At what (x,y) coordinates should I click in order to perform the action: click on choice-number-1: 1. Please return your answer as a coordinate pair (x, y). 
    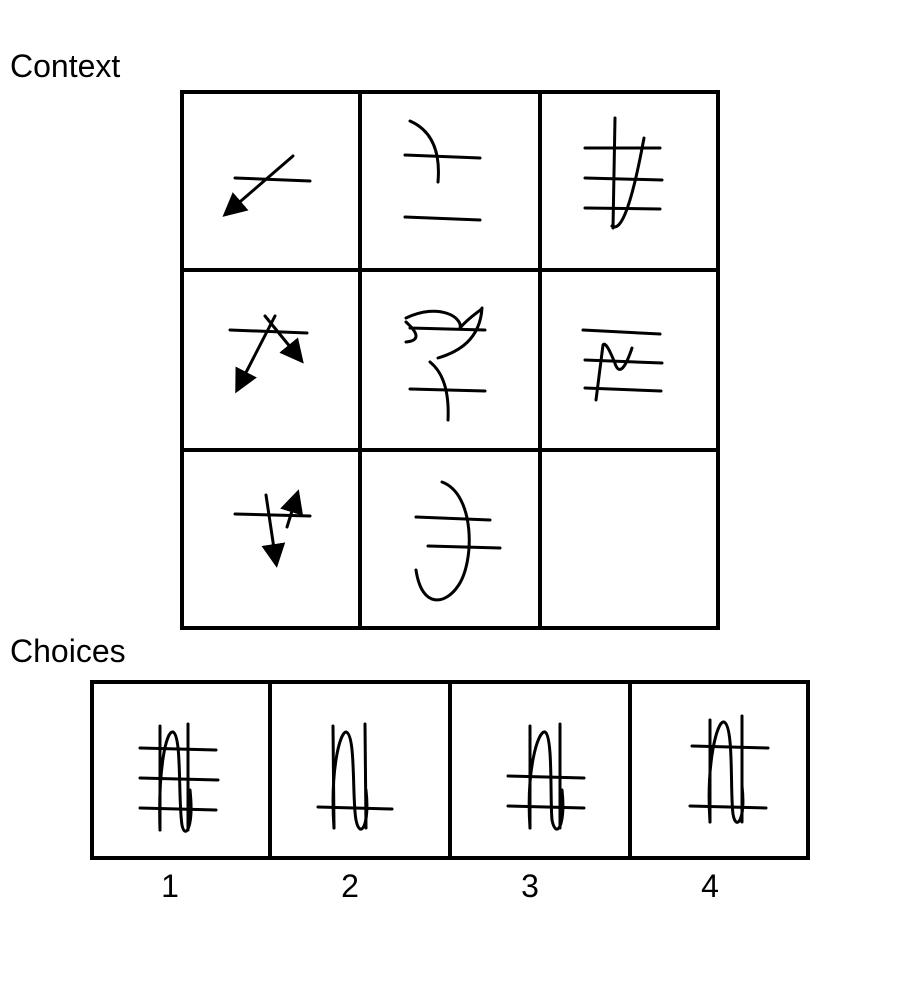
    Looking at the image, I should click on (170, 886).